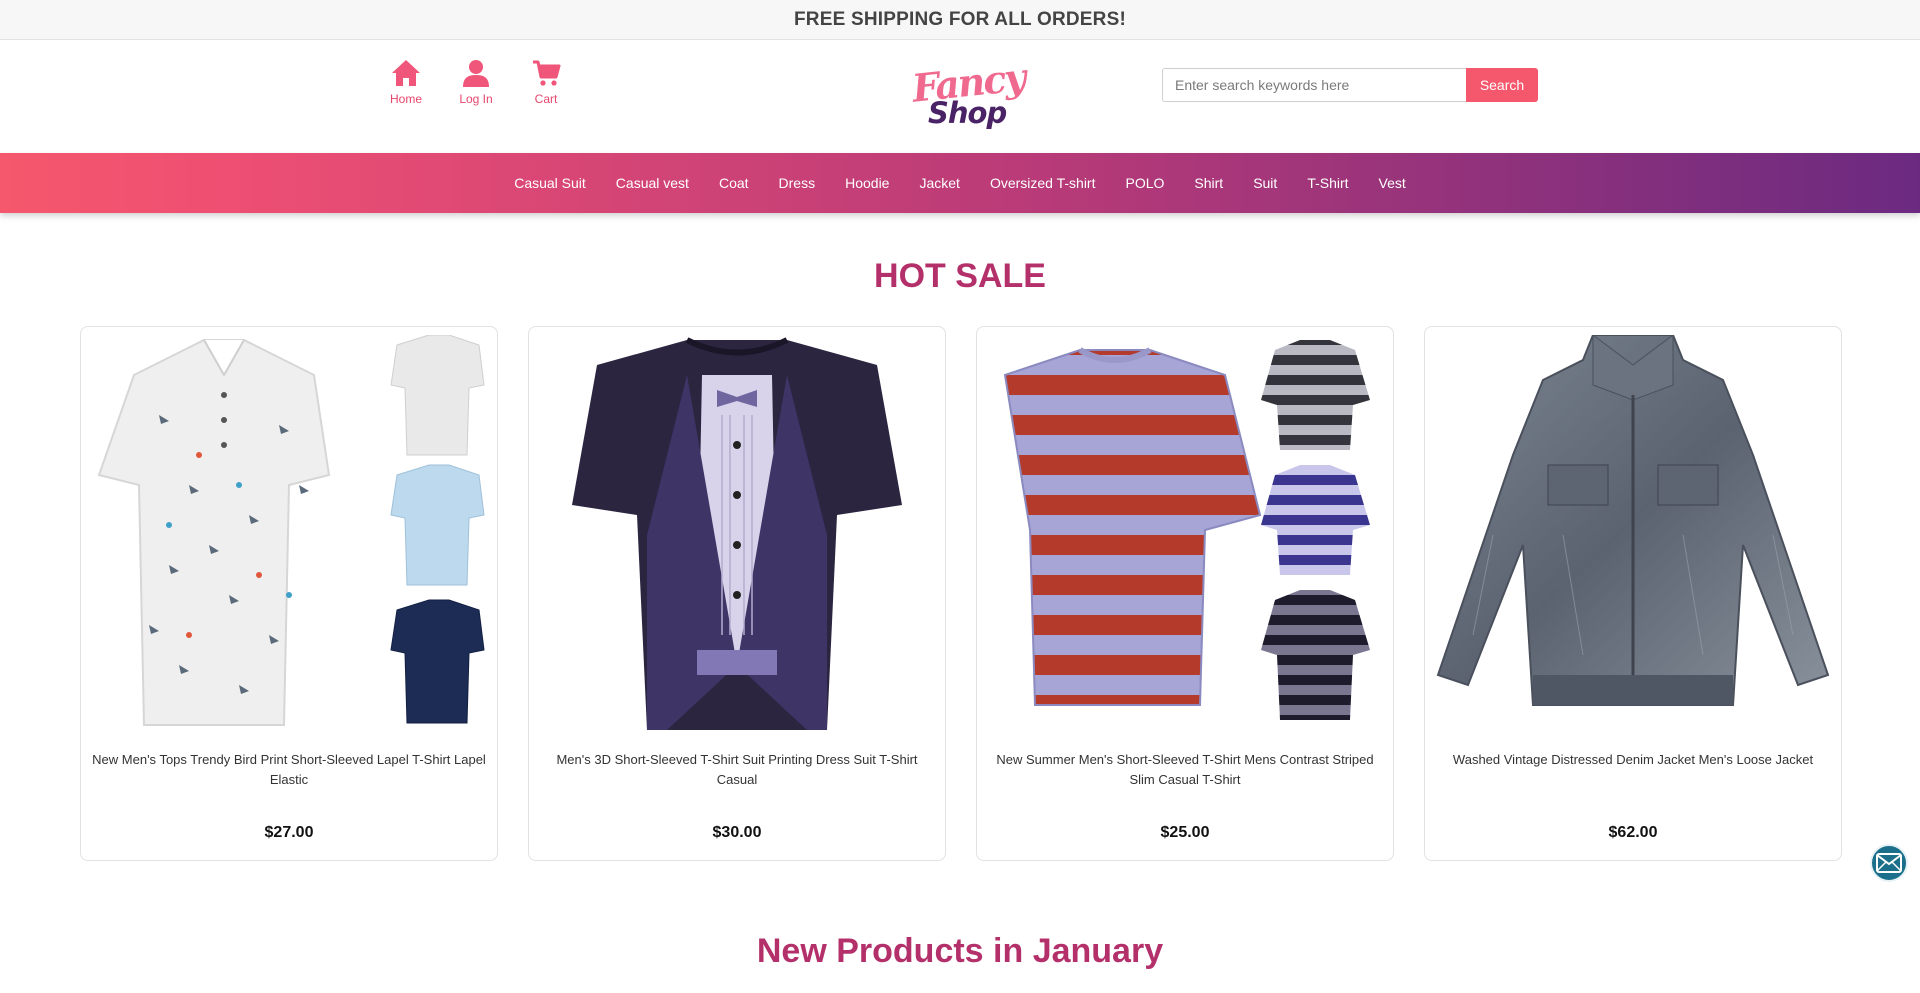 This screenshot has width=1920, height=993. Describe the element at coordinates (1327, 183) in the screenshot. I see `category-t-shirt: T-Shirt` at that location.